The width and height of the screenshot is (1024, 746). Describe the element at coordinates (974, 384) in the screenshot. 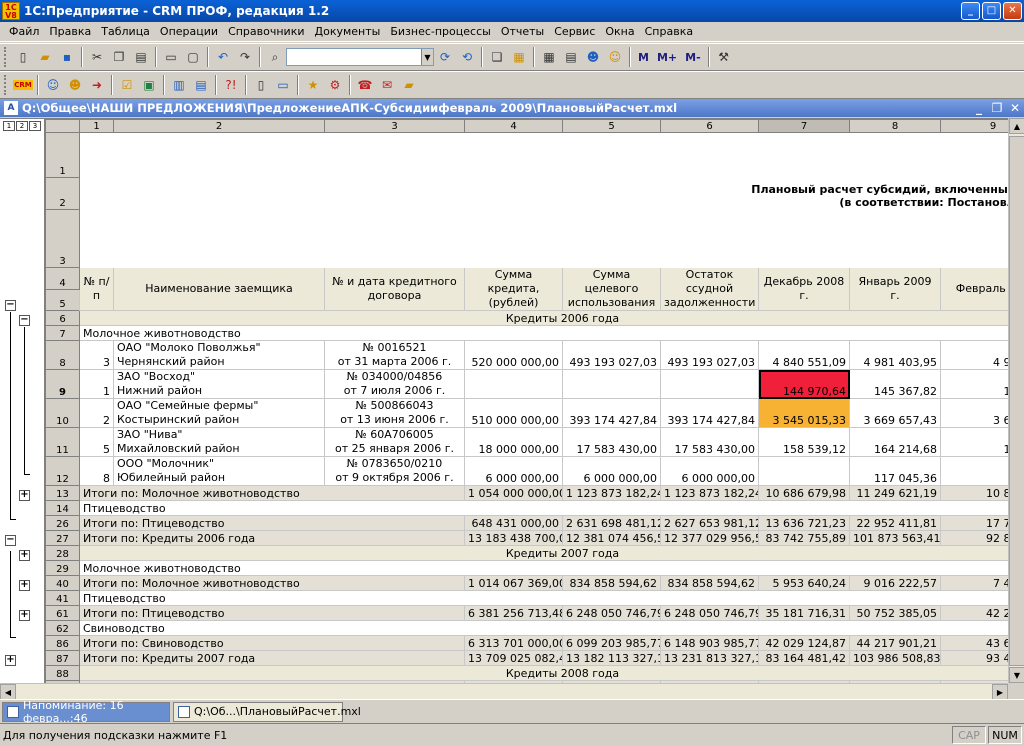

I see `feb-2009-cell: 131 29` at that location.